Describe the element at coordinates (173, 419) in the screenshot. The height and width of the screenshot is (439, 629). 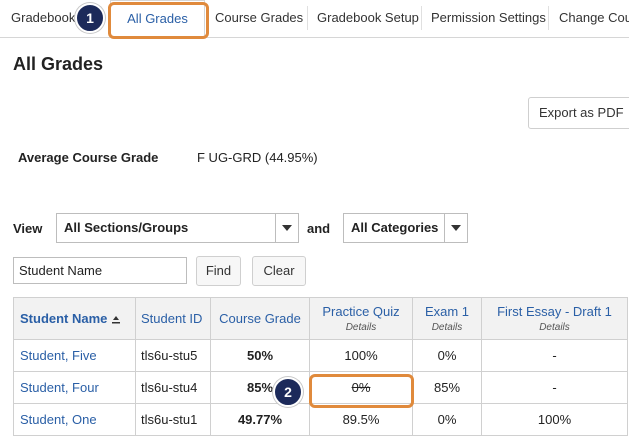
I see `student-id-cell: tls6u-stu1` at that location.